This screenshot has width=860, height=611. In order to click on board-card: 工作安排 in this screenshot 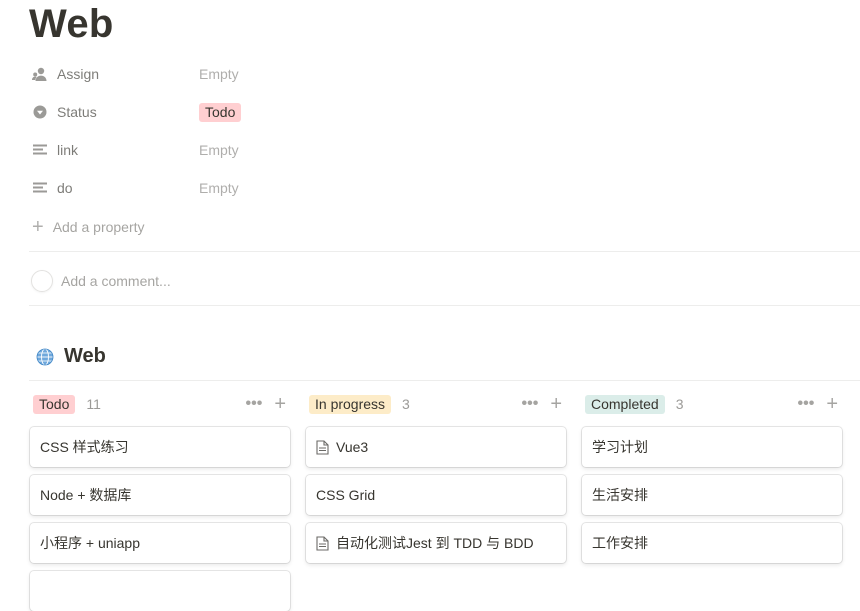, I will do `click(712, 543)`.